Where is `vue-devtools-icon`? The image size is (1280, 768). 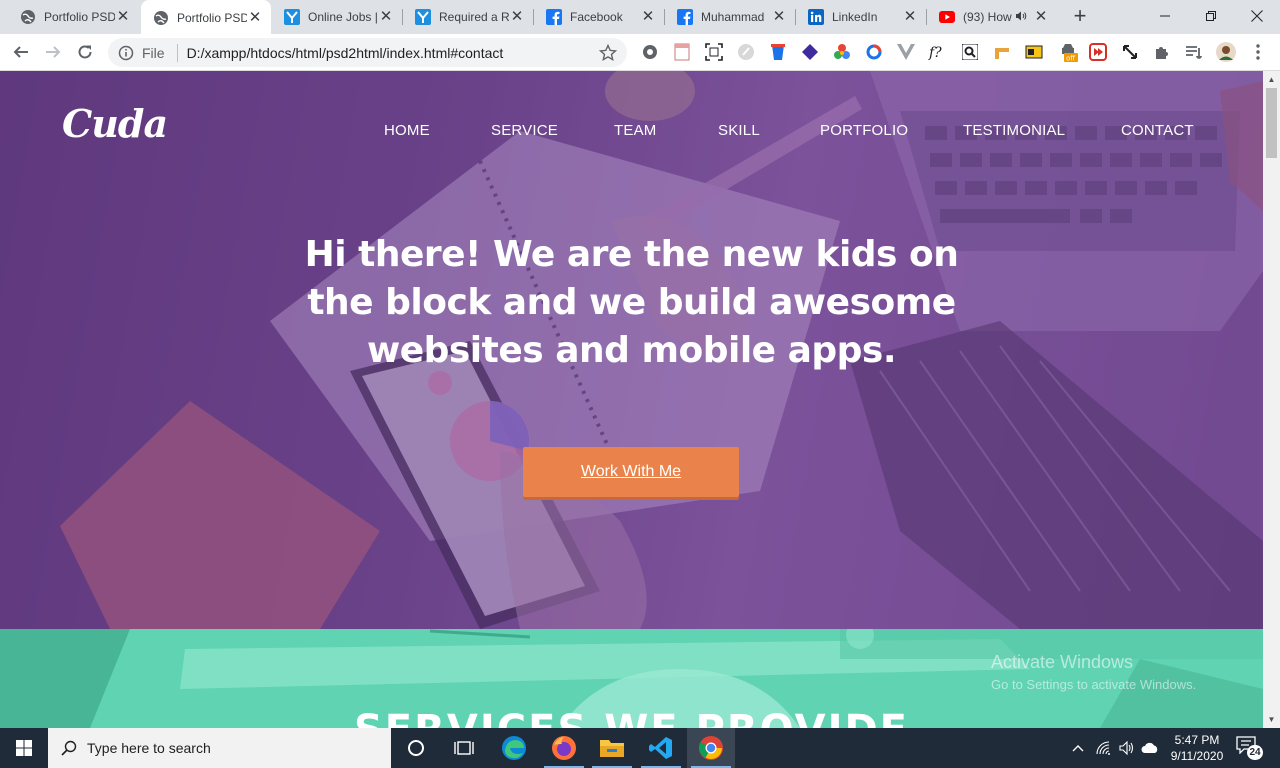
vue-devtools-icon is located at coordinates (906, 52).